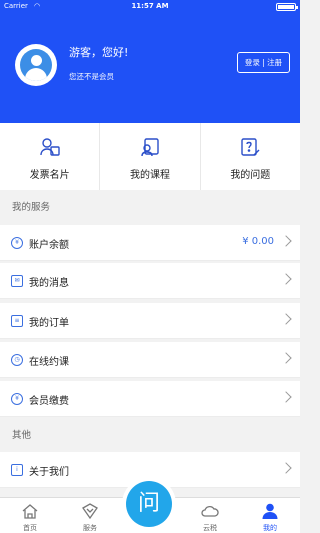 This screenshot has width=320, height=533. I want to click on tab-service: 服务, so click(90, 515).